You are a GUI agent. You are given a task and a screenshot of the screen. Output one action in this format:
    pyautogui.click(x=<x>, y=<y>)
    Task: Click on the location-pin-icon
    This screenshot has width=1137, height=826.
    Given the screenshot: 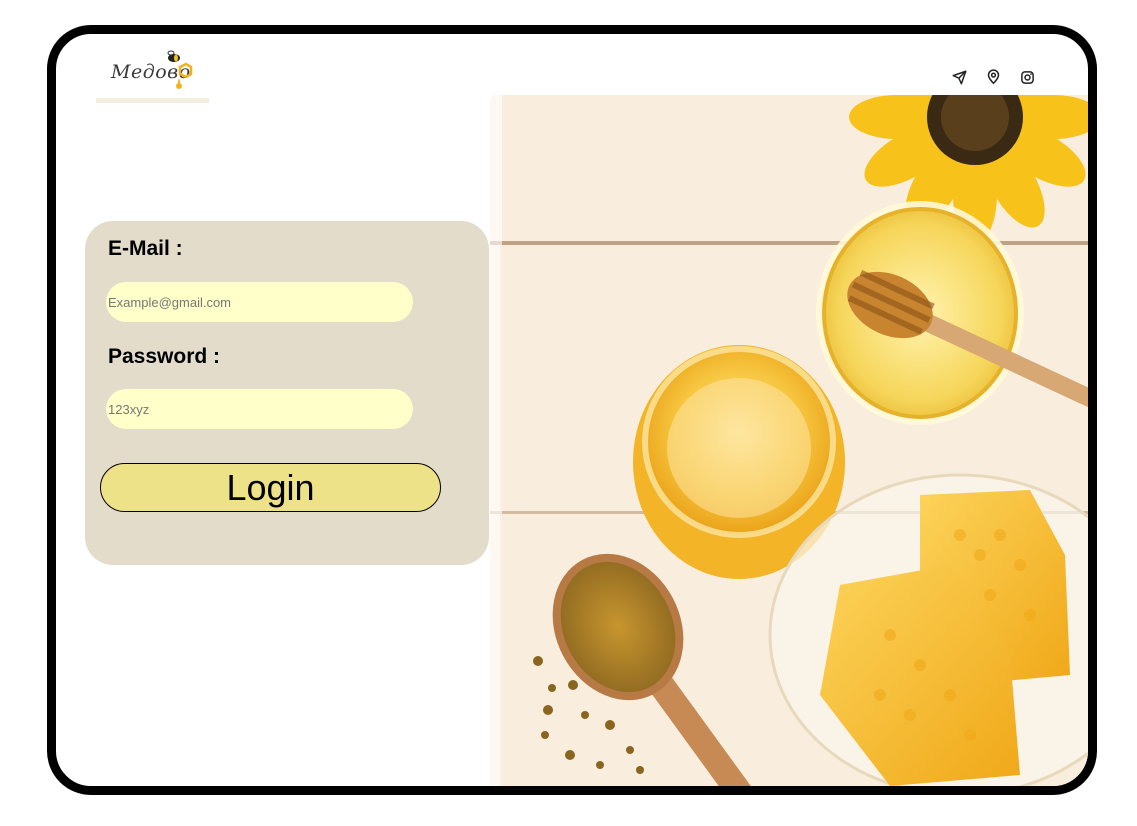 What is the action you would take?
    pyautogui.click(x=993, y=77)
    